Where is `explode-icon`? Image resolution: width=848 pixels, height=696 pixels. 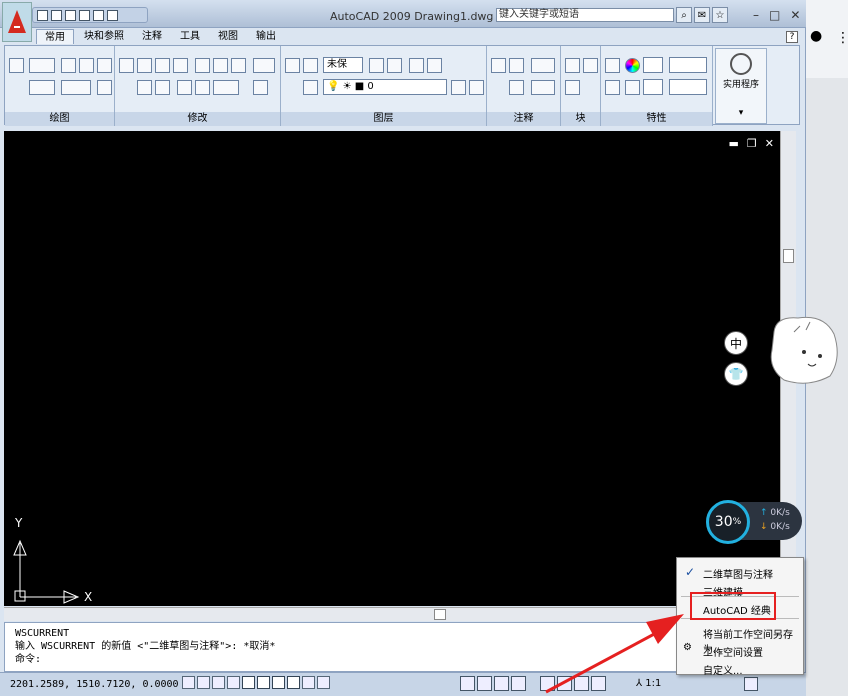 explode-icon is located at coordinates (264, 65).